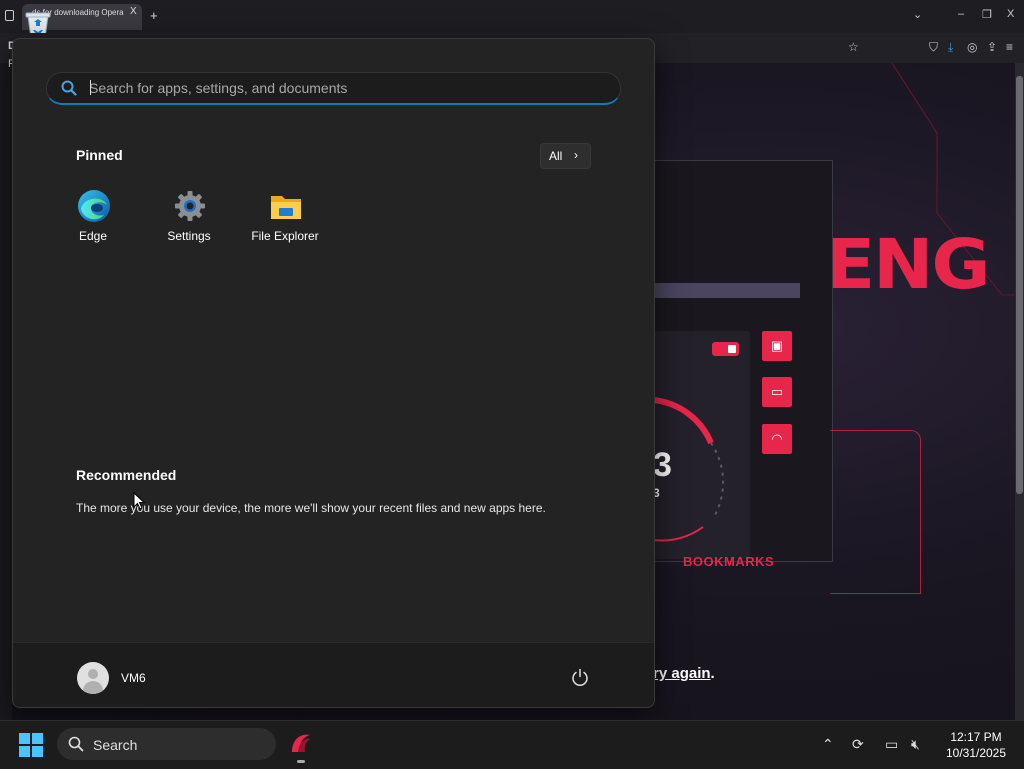 The height and width of the screenshot is (769, 1024). I want to click on user-name: VM6, so click(133, 678).